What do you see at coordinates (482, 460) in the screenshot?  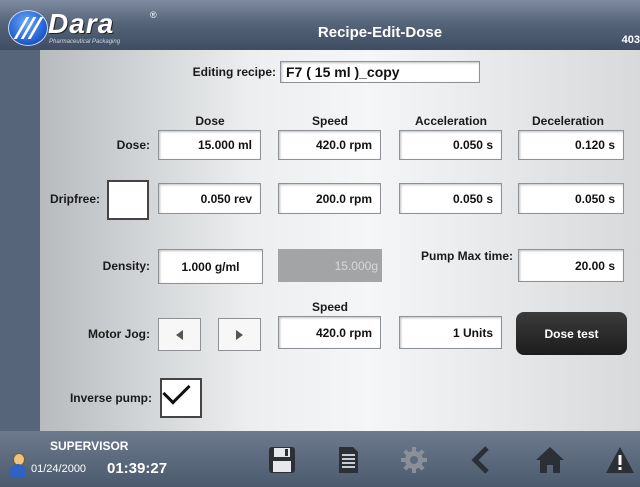 I see `back-icon` at bounding box center [482, 460].